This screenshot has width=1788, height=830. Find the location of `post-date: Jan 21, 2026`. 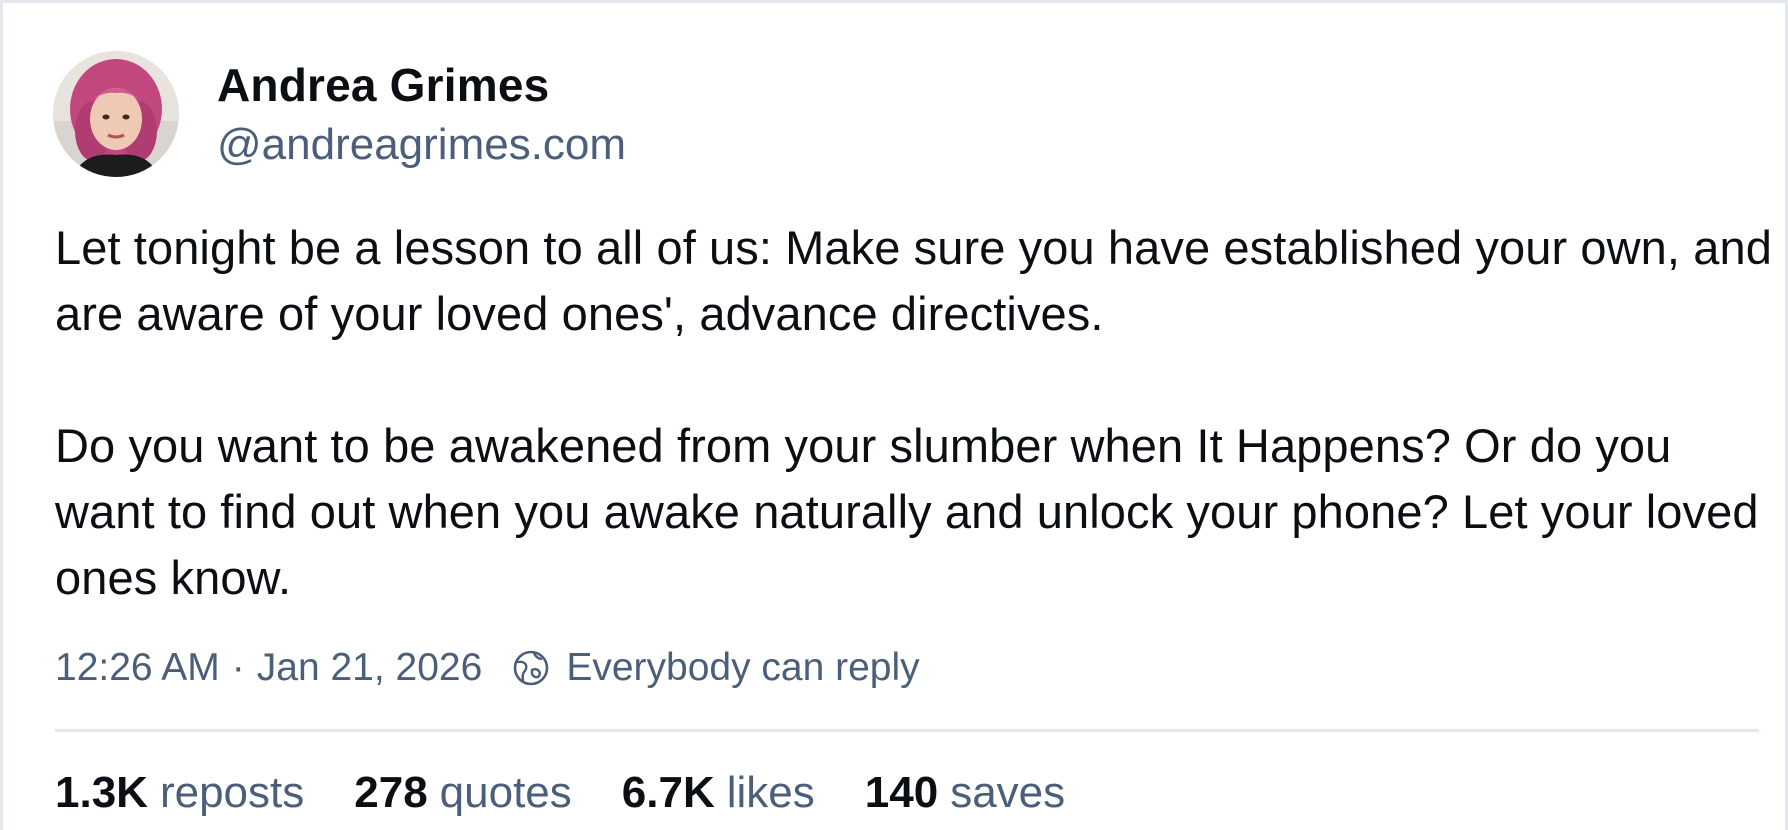

post-date: Jan 21, 2026 is located at coordinates (370, 668).